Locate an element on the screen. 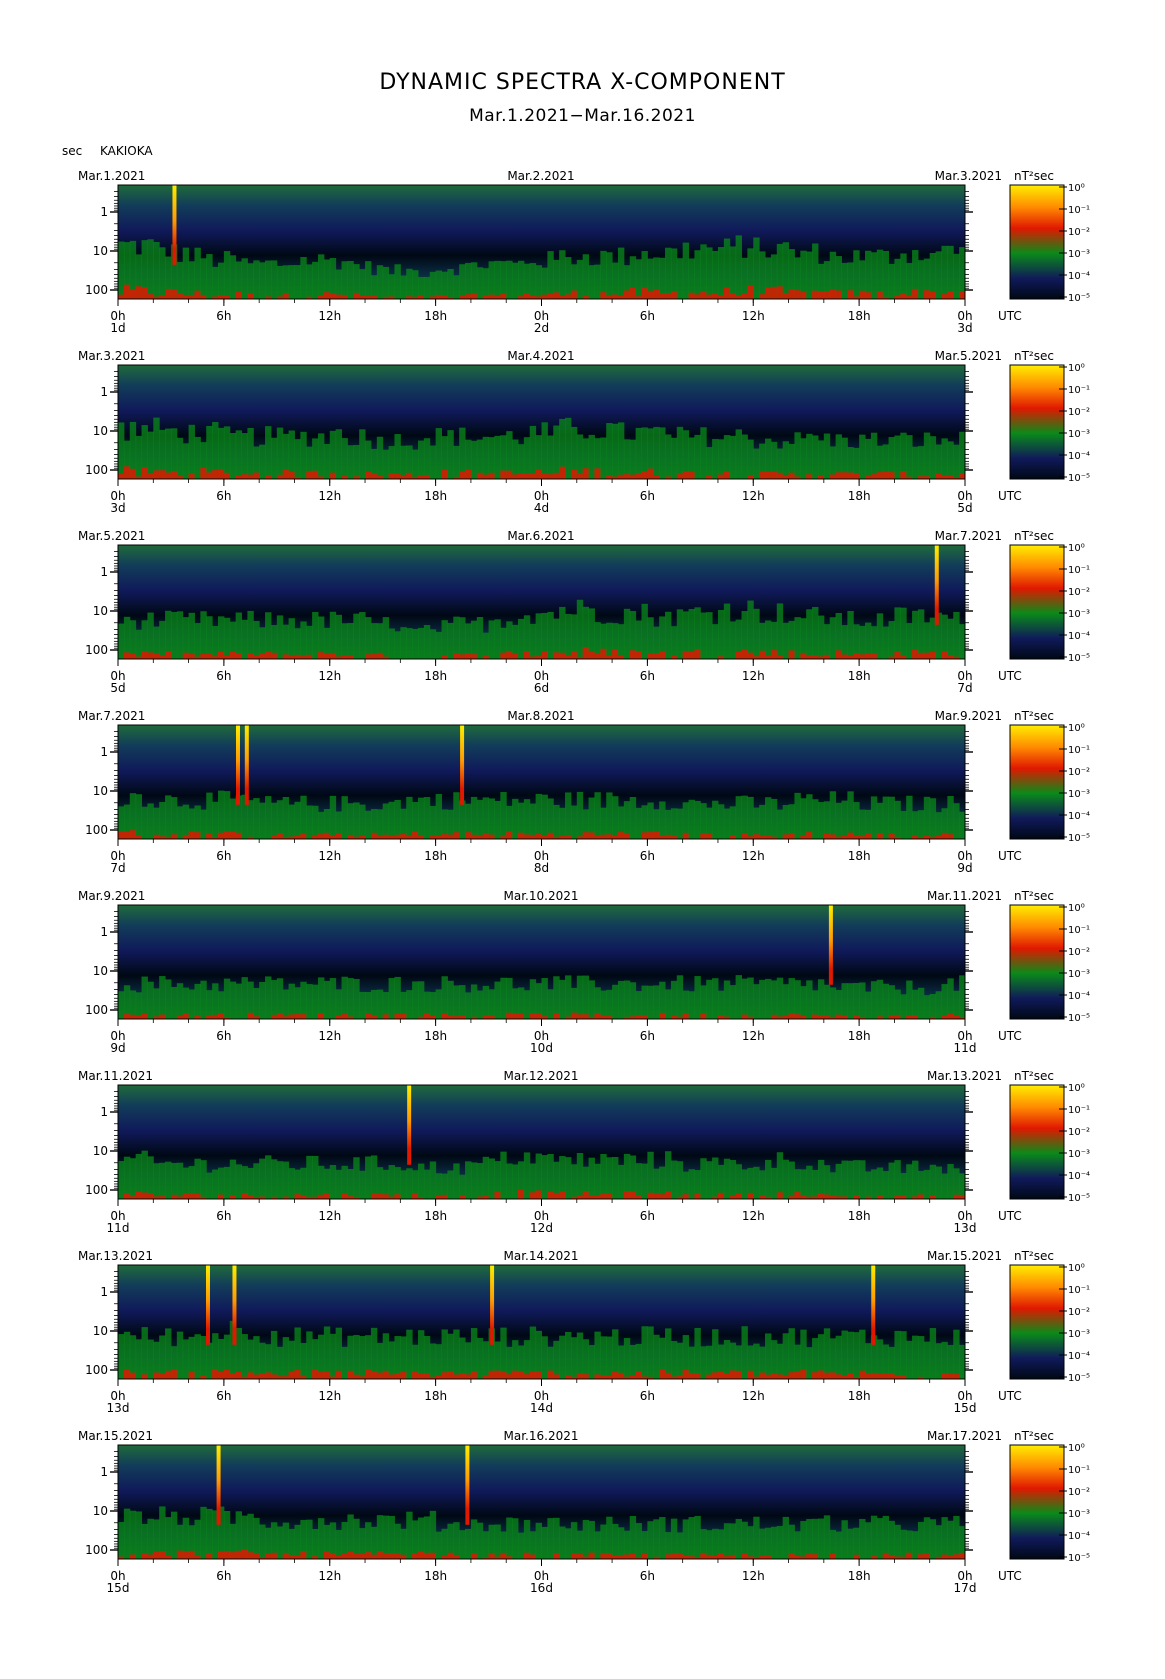 The width and height of the screenshot is (1165, 1679). y-tick-label: 10 is located at coordinates (100, 791).